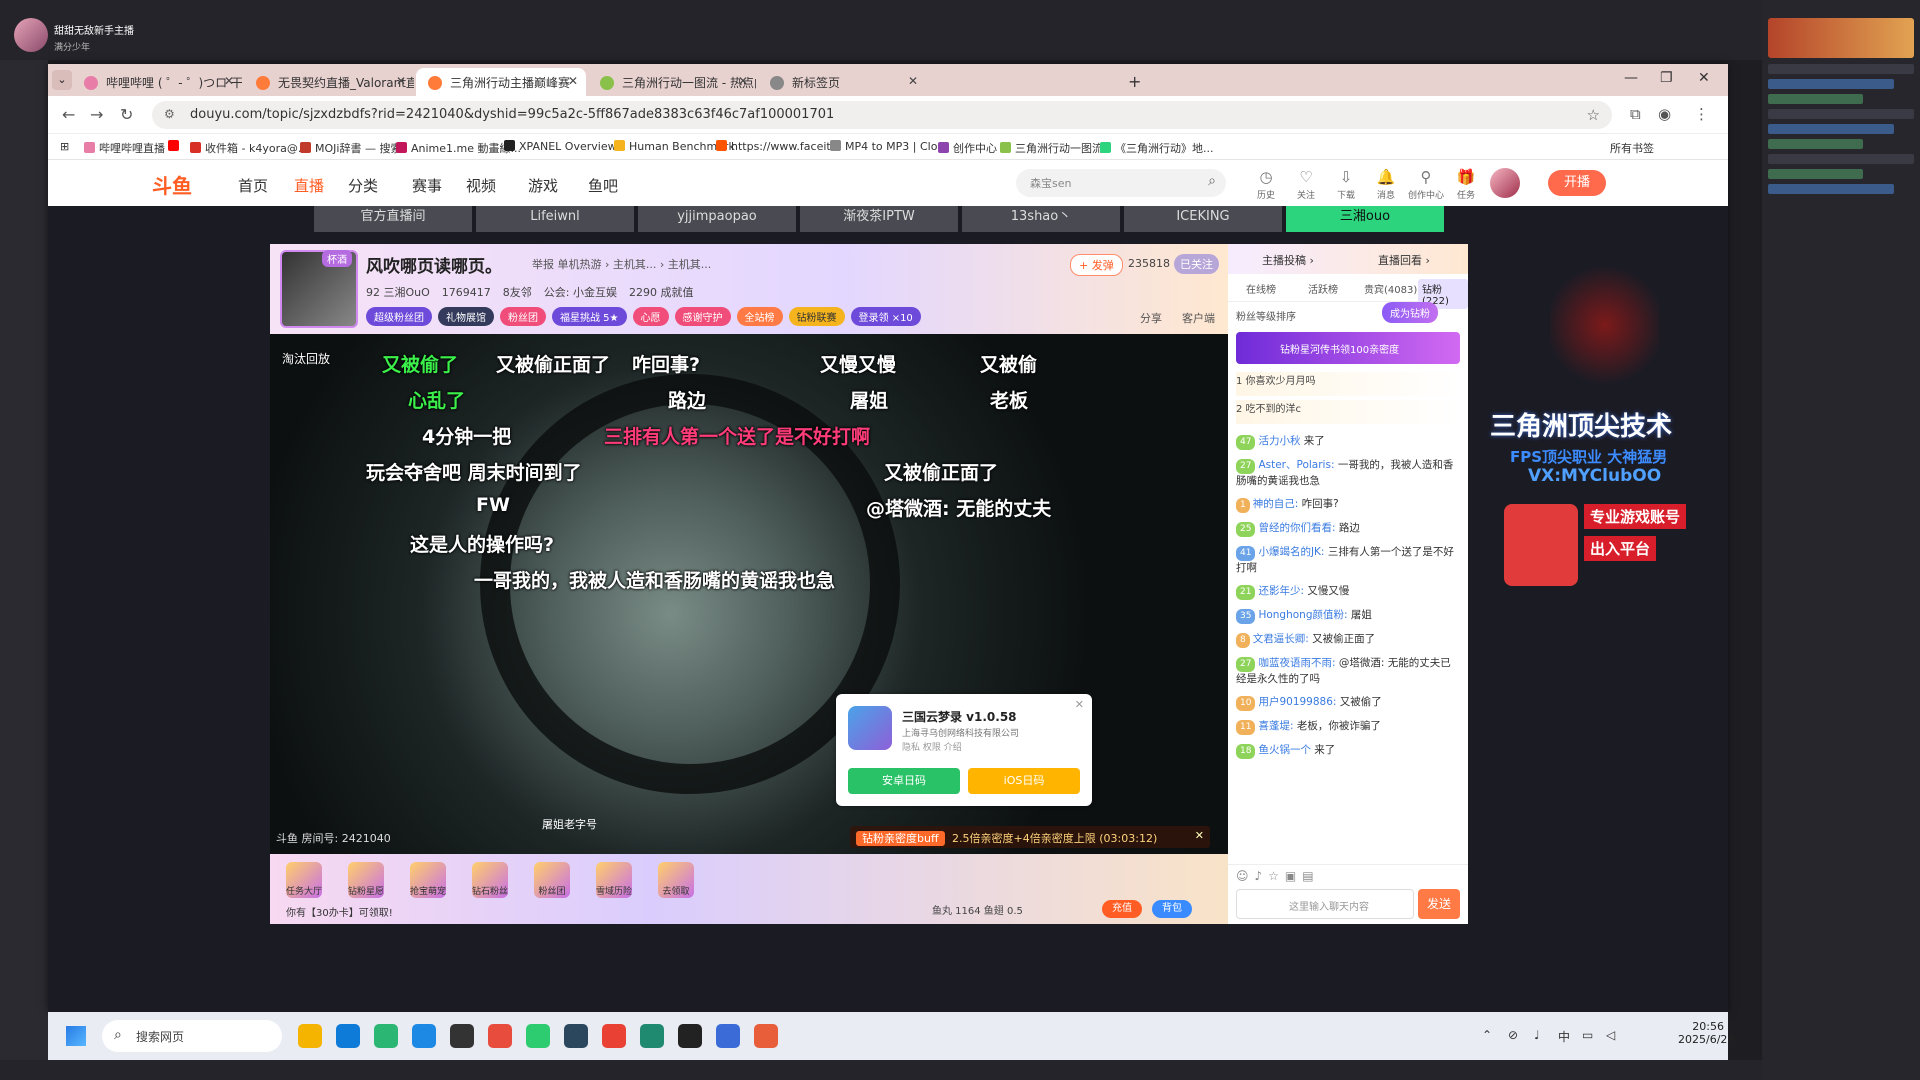 The width and height of the screenshot is (1920, 1080). Describe the element at coordinates (1151, 318) in the screenshot. I see `share-button: 分享` at that location.